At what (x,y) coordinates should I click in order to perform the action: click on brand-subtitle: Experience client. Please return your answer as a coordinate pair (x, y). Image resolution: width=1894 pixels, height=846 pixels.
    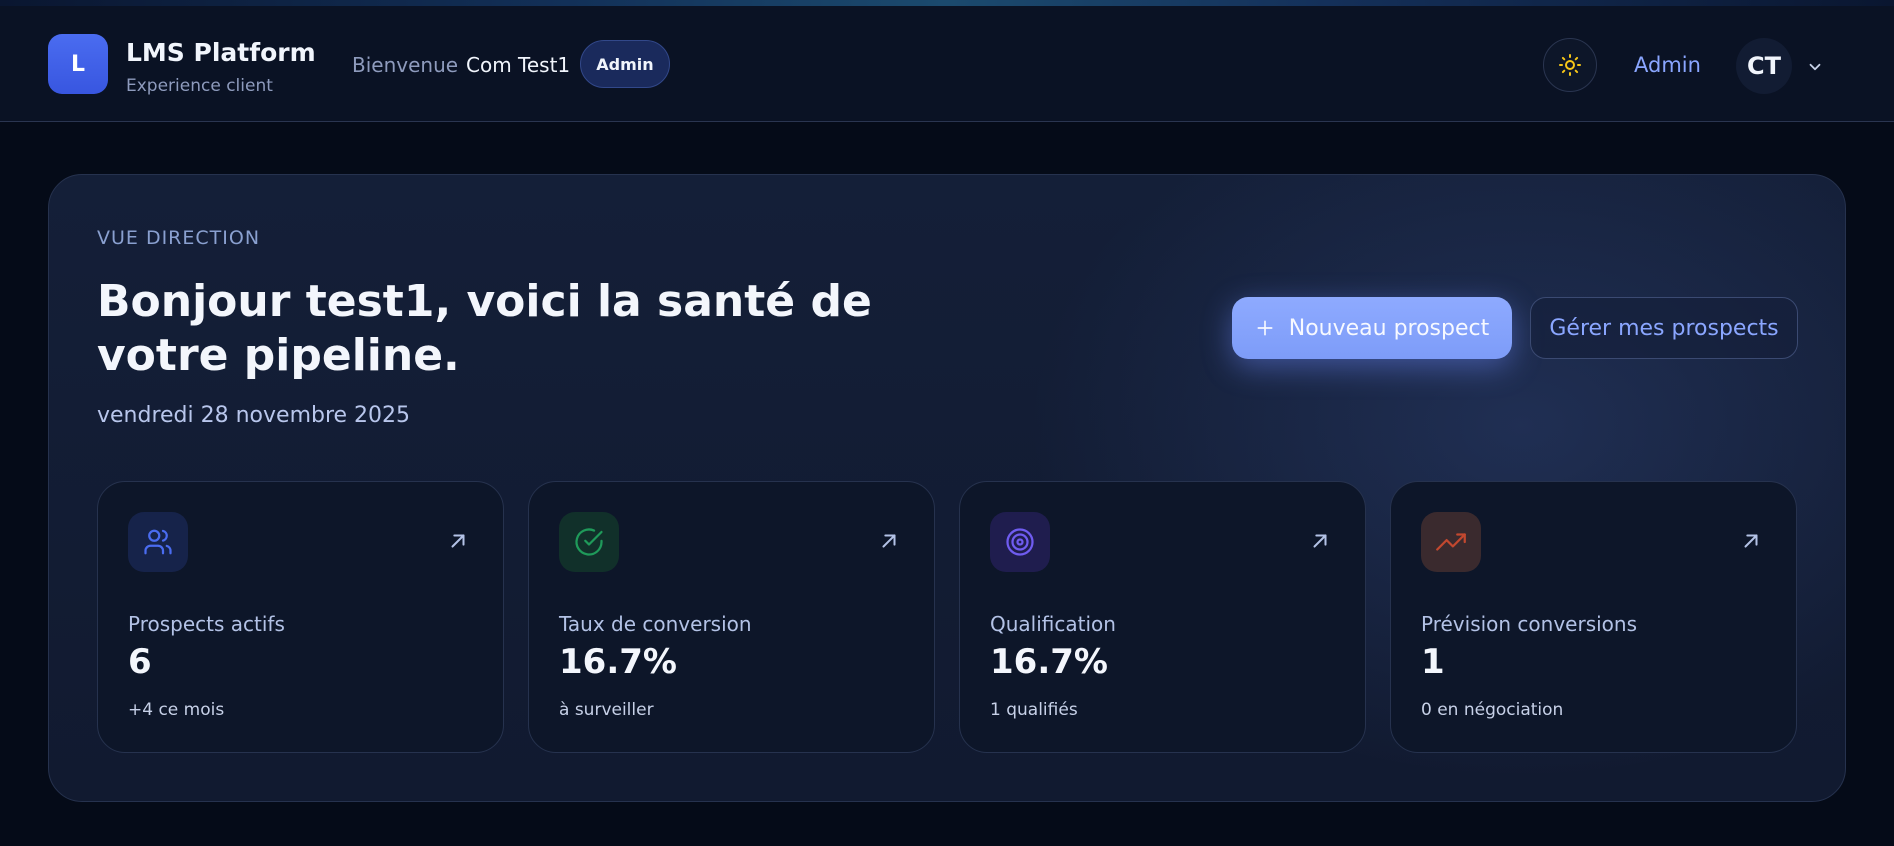
    Looking at the image, I should click on (199, 86).